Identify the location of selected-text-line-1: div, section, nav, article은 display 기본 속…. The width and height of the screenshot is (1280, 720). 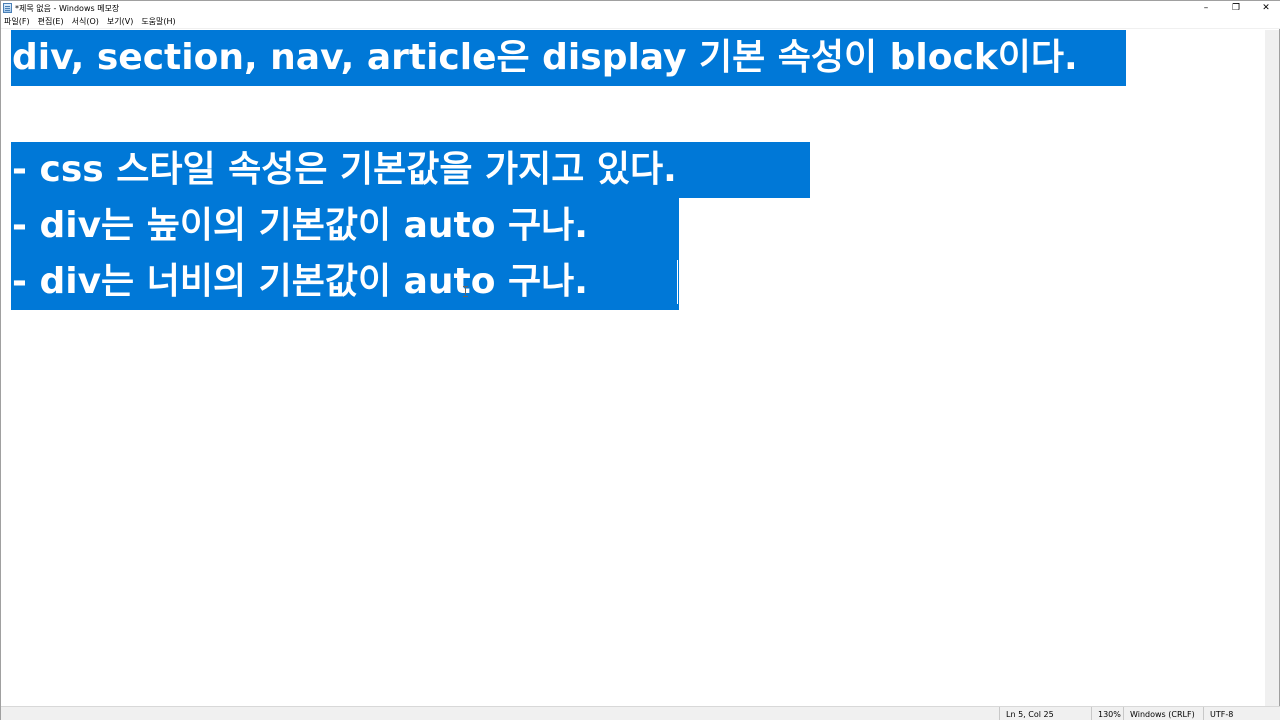
(568, 58).